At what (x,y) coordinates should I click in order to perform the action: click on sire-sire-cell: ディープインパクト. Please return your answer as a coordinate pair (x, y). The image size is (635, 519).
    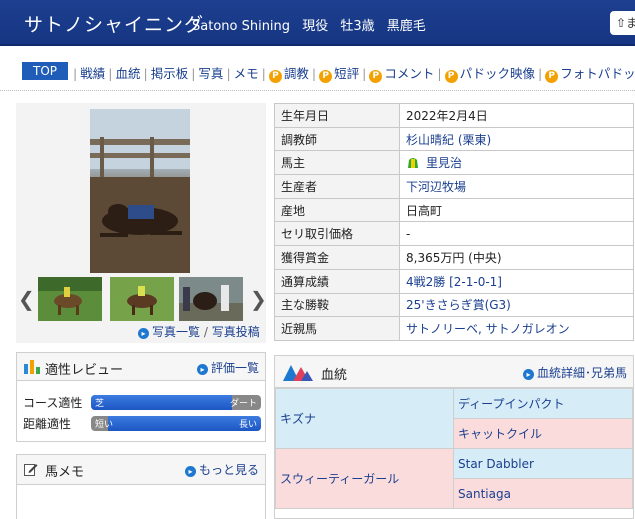
    Looking at the image, I should click on (543, 403).